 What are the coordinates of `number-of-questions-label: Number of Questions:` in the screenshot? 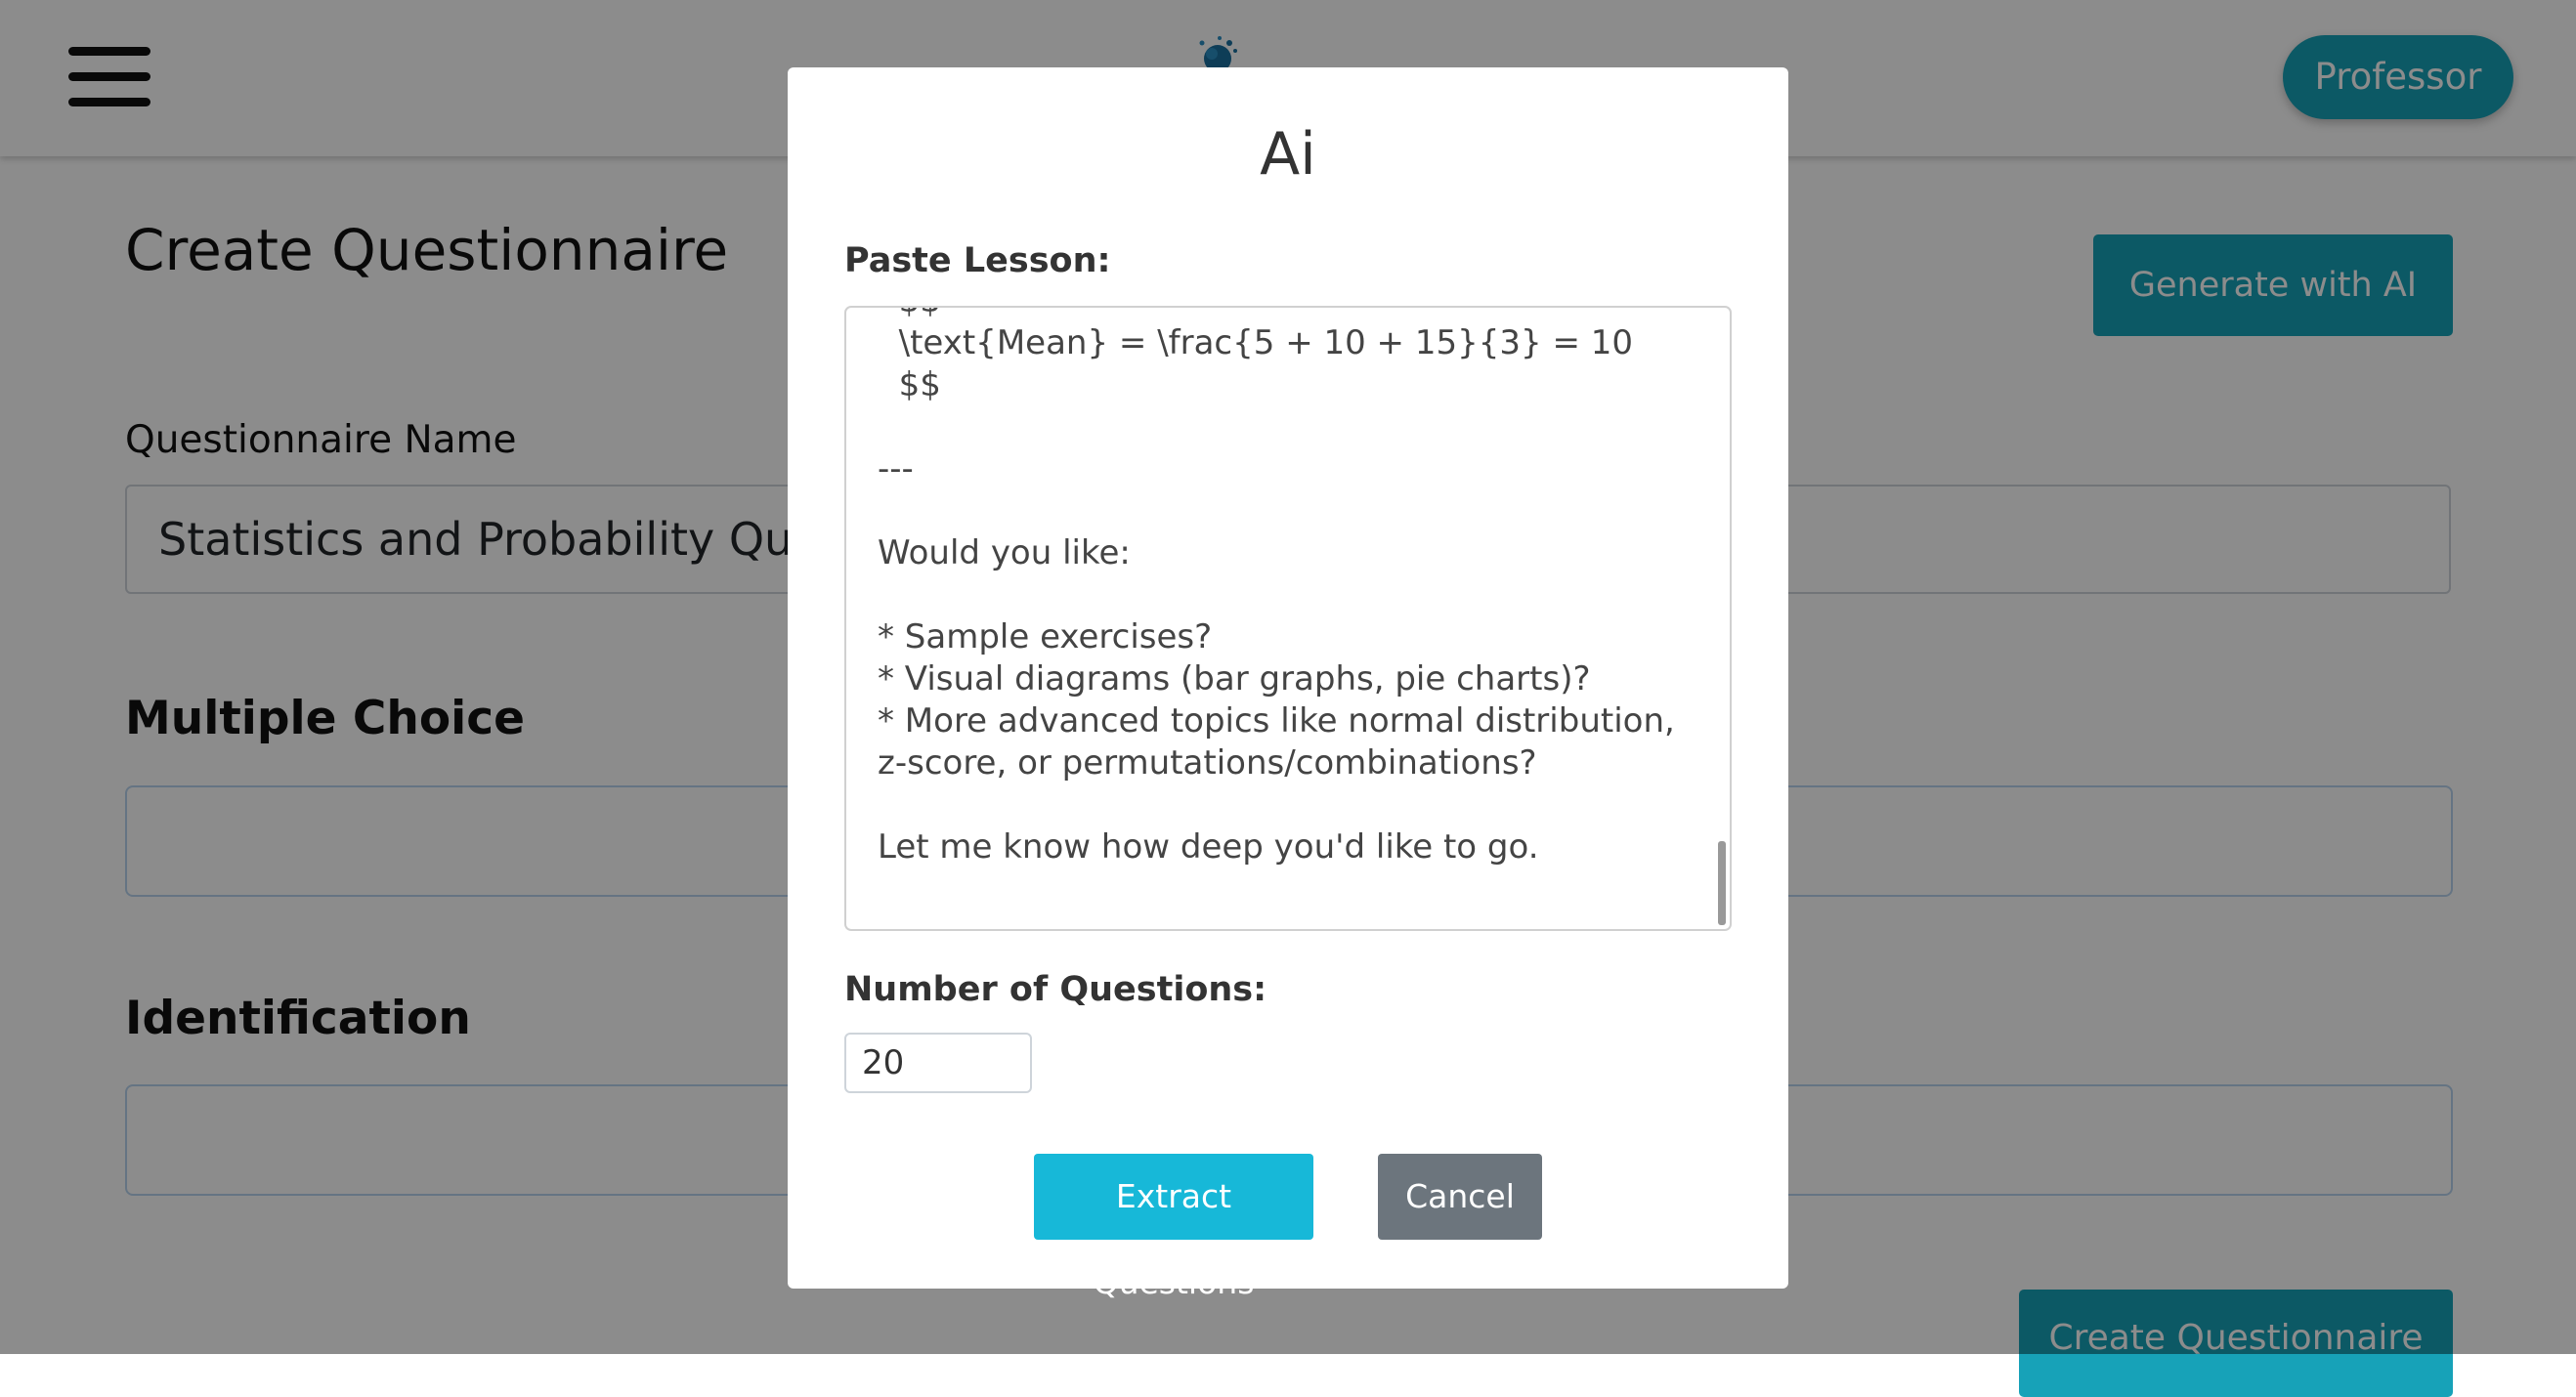 It's located at (1056, 989).